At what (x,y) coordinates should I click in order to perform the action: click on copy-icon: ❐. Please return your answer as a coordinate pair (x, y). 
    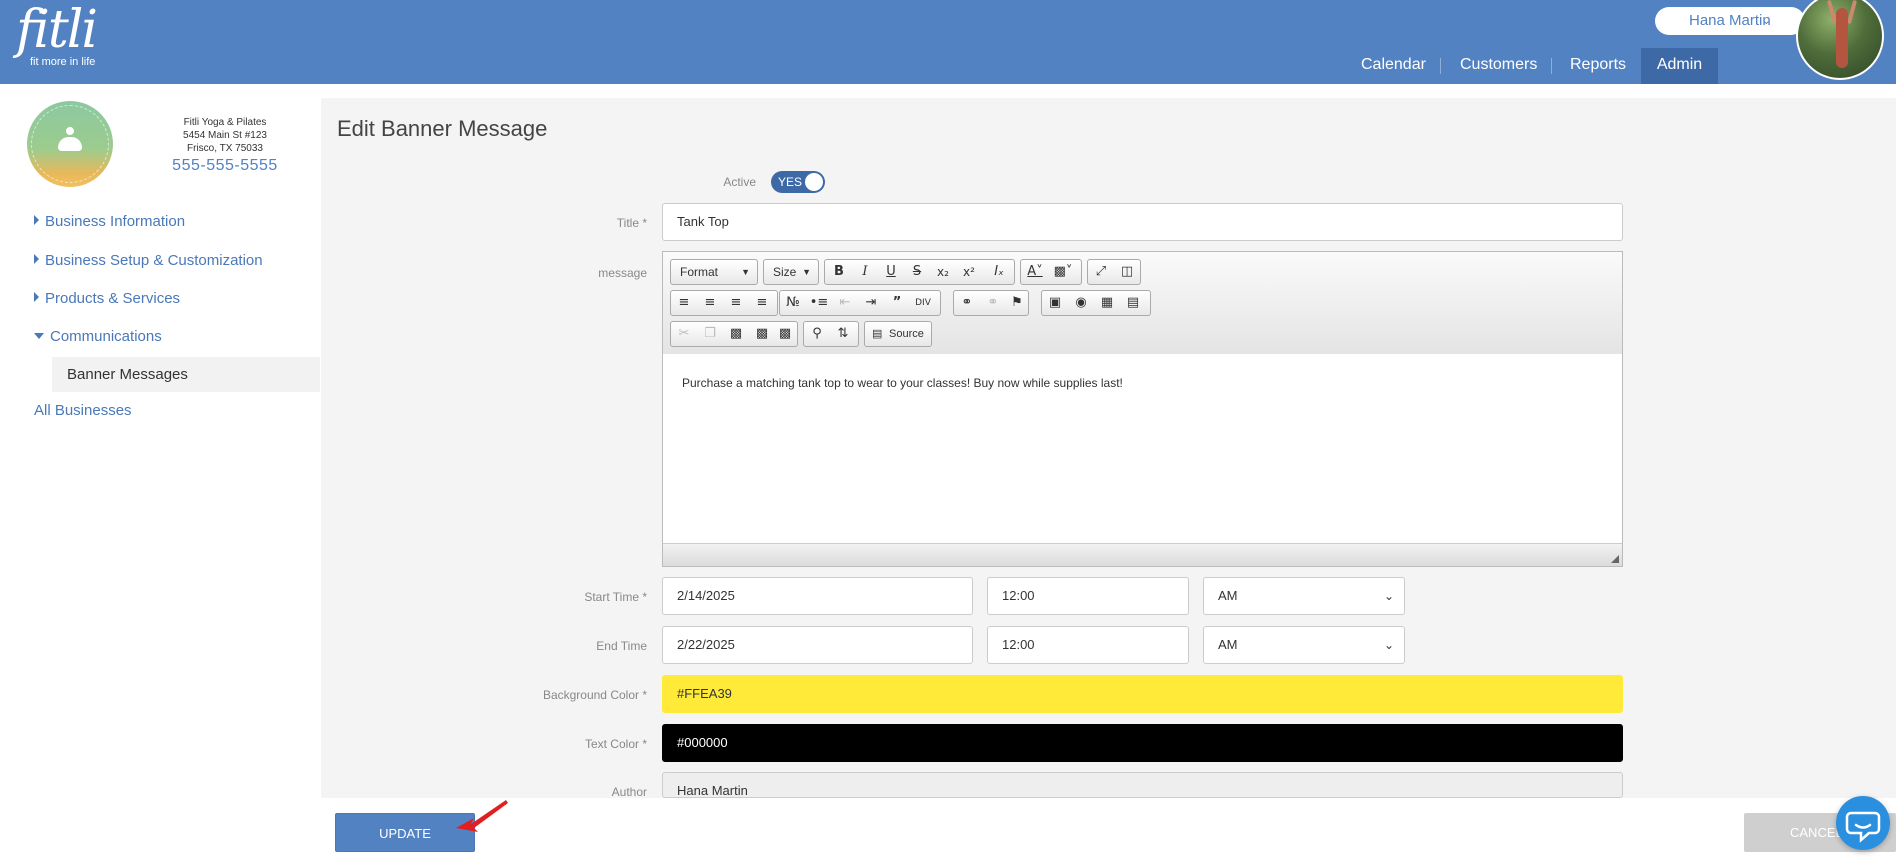
    Looking at the image, I should click on (710, 334).